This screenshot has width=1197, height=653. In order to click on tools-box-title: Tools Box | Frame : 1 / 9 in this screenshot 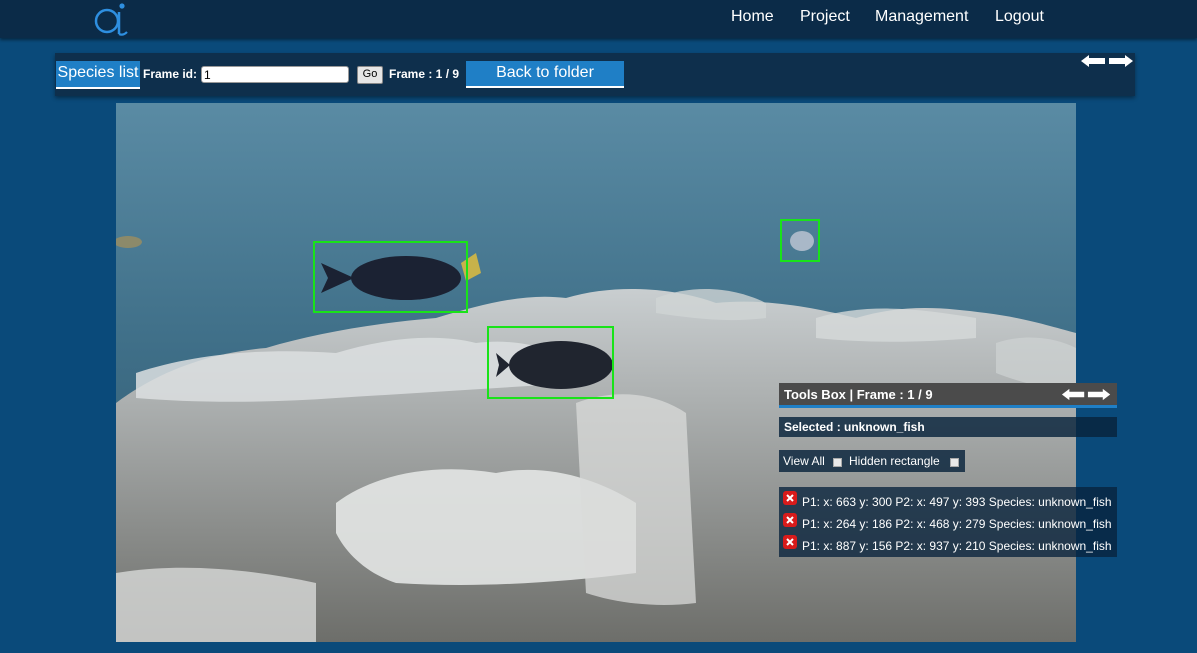, I will do `click(858, 394)`.